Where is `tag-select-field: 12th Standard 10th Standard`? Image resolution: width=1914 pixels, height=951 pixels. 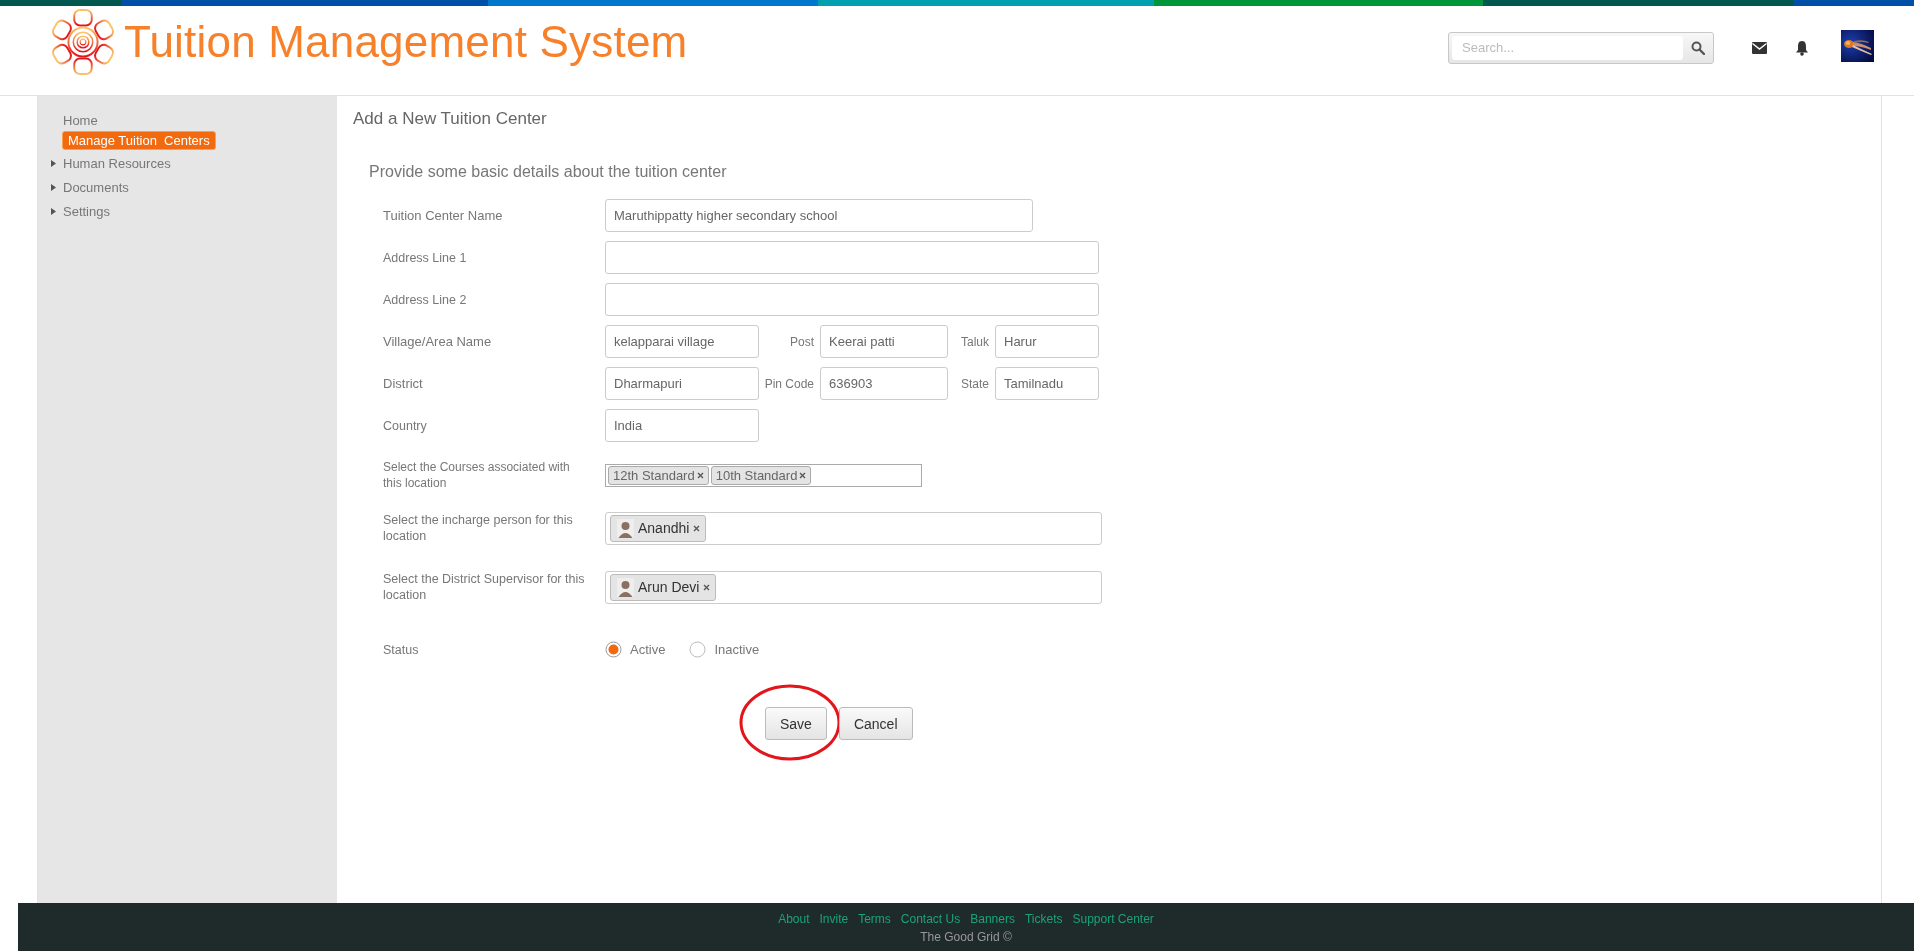 tag-select-field: 12th Standard 10th Standard is located at coordinates (763, 475).